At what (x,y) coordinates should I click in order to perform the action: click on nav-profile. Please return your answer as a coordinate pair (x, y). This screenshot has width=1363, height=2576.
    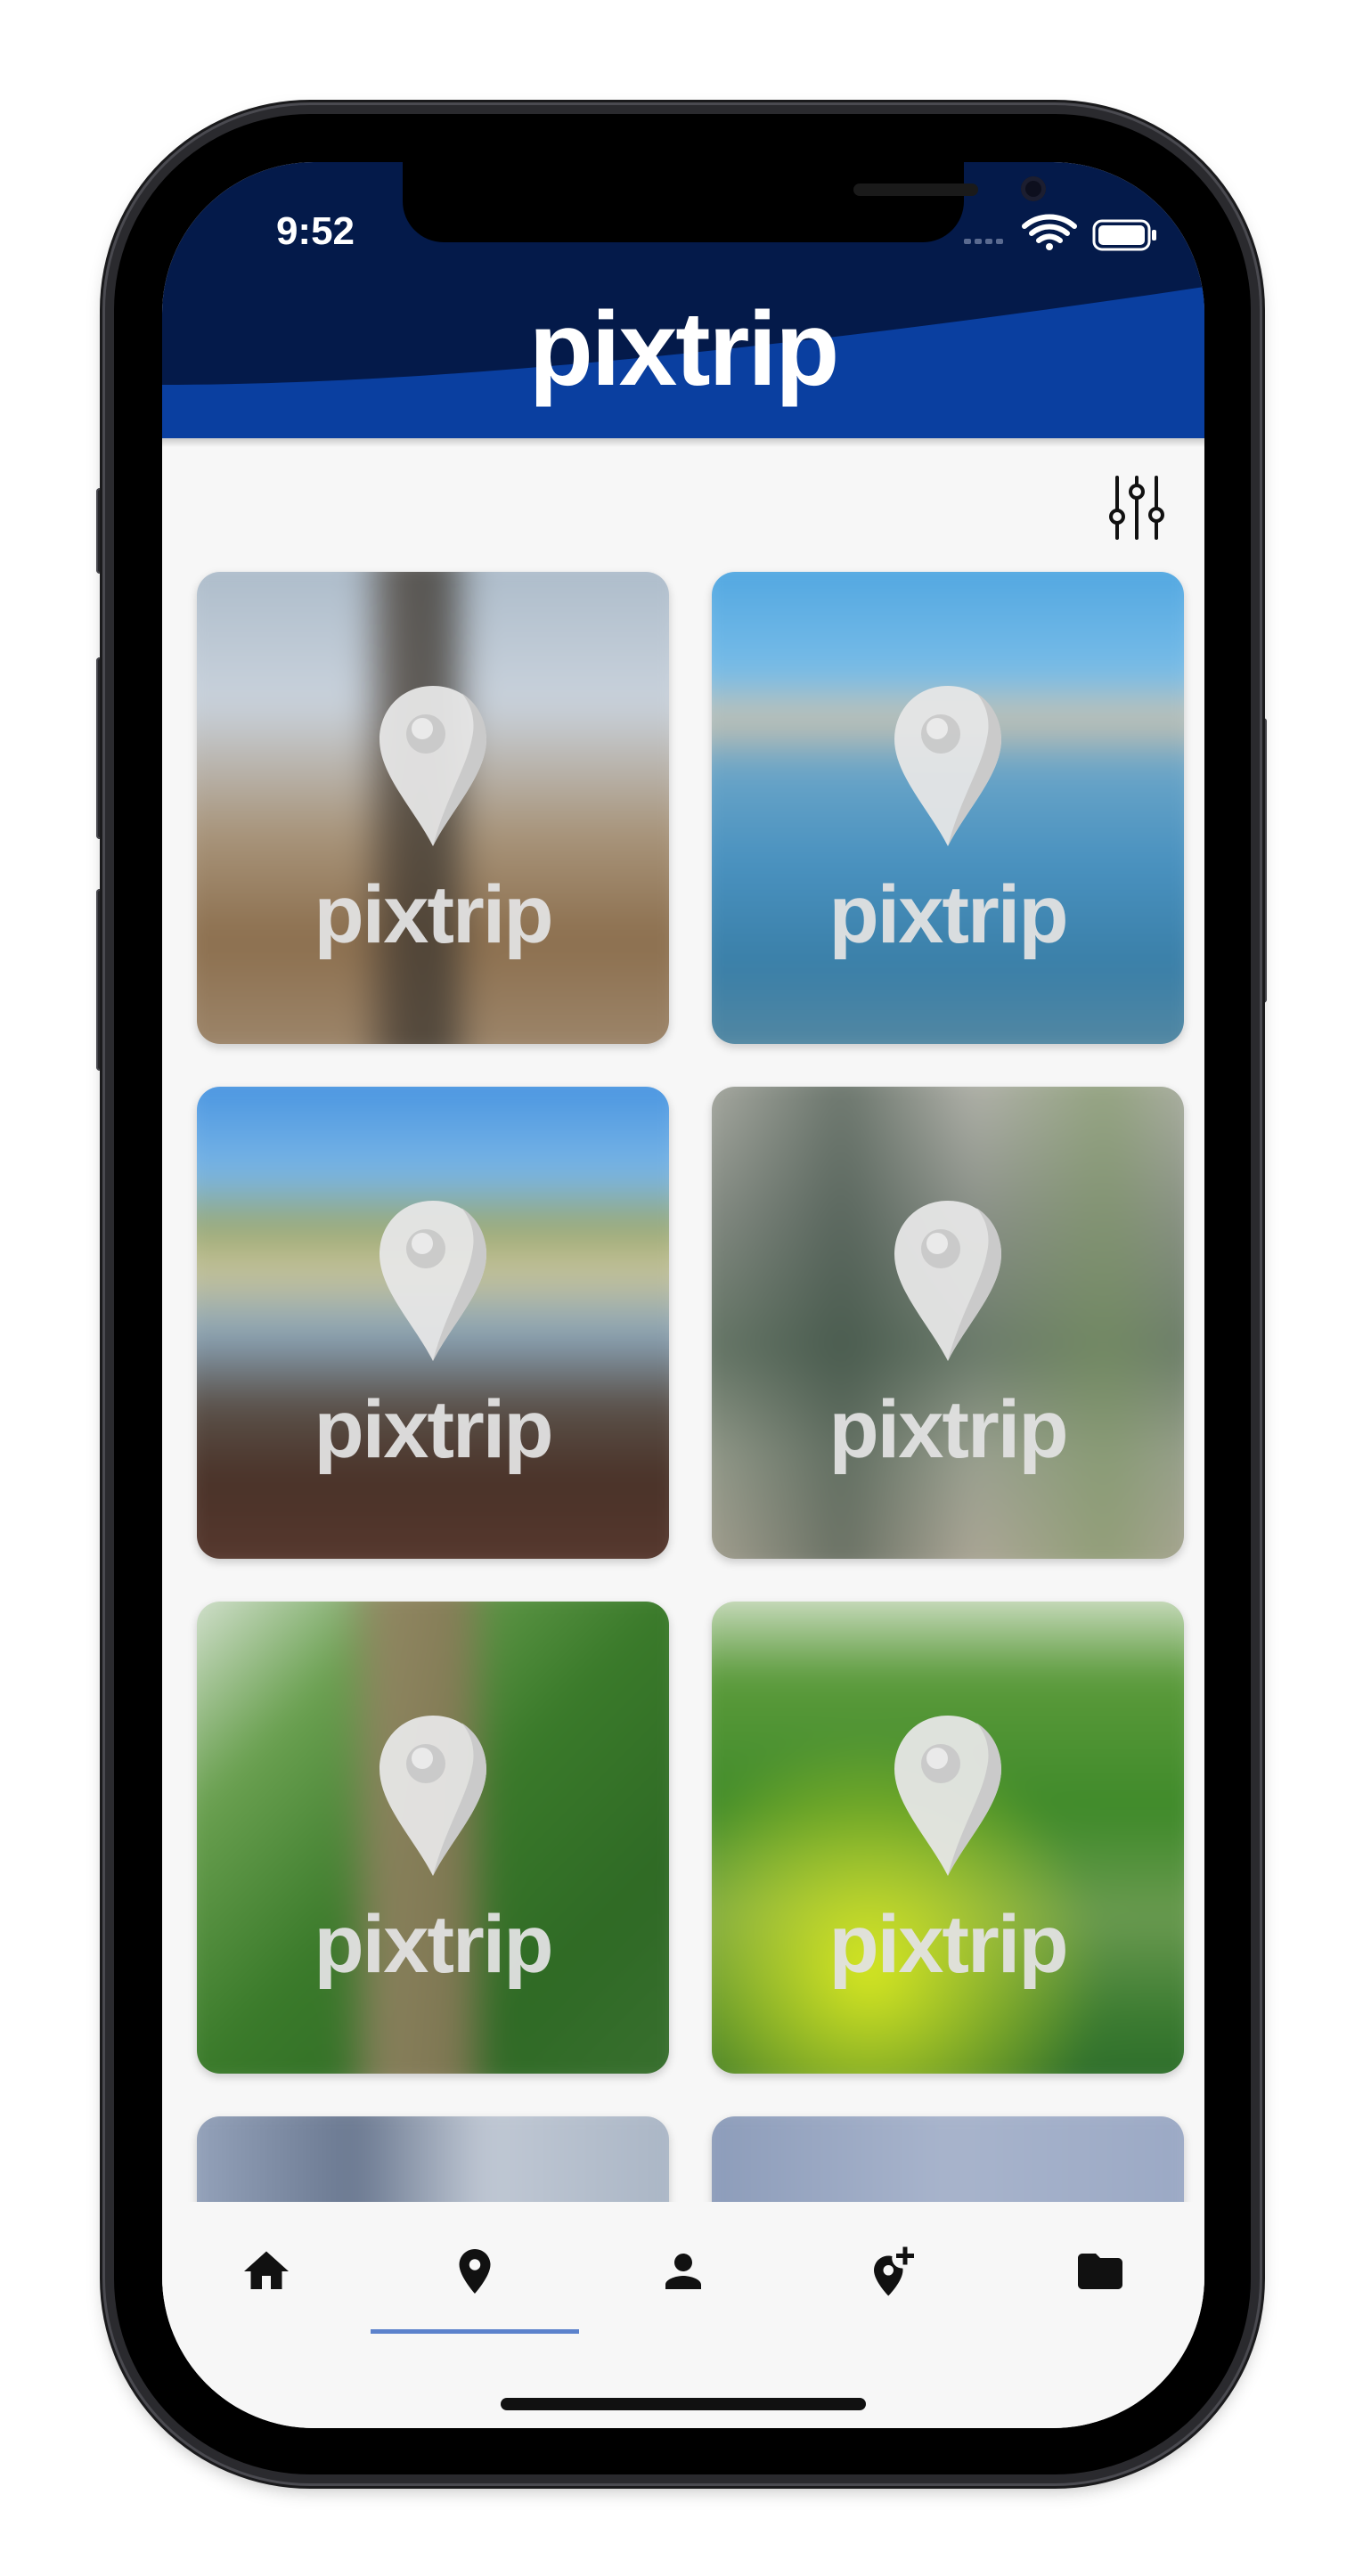
    Looking at the image, I should click on (684, 2273).